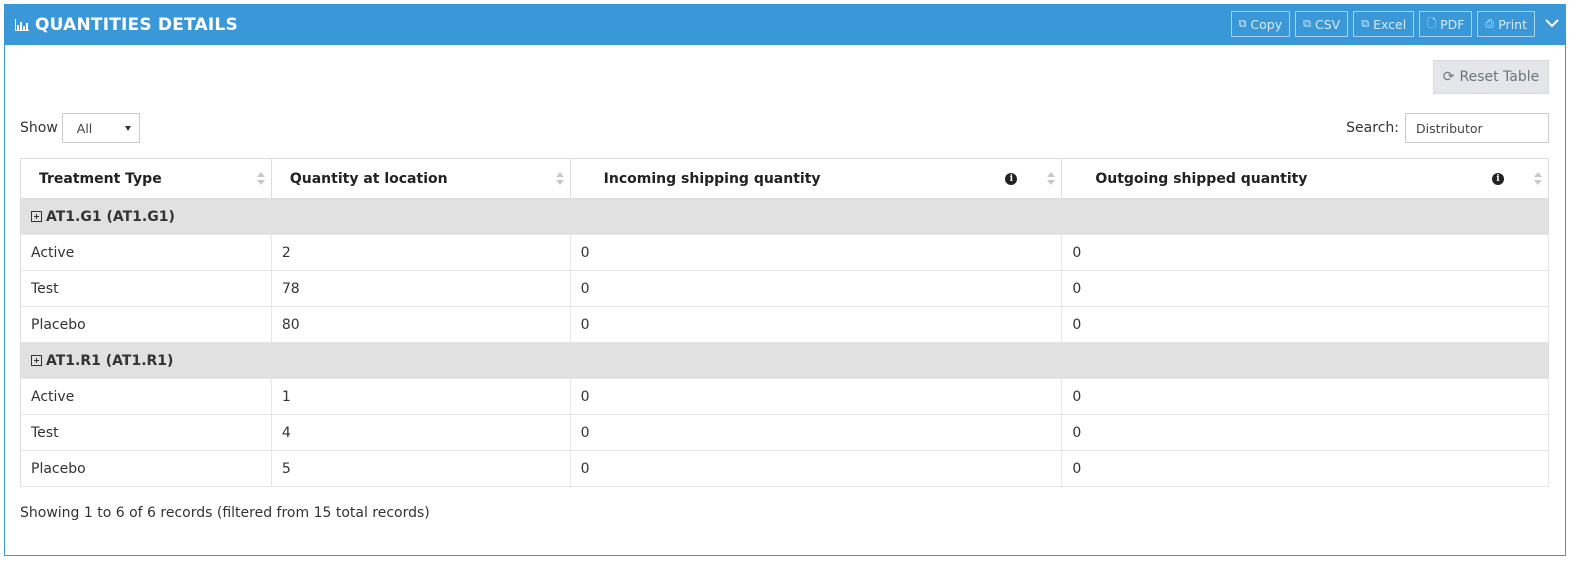 This screenshot has height=562, width=1578. Describe the element at coordinates (1477, 128) in the screenshot. I see `search-input` at that location.